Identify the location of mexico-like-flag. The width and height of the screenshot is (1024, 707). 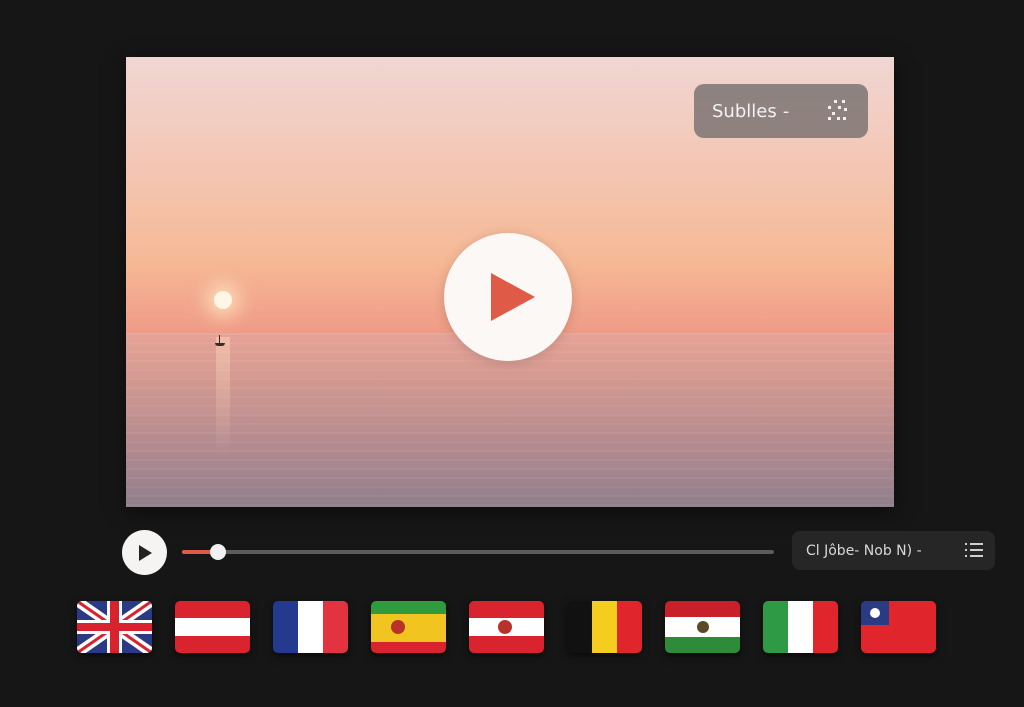
(702, 627).